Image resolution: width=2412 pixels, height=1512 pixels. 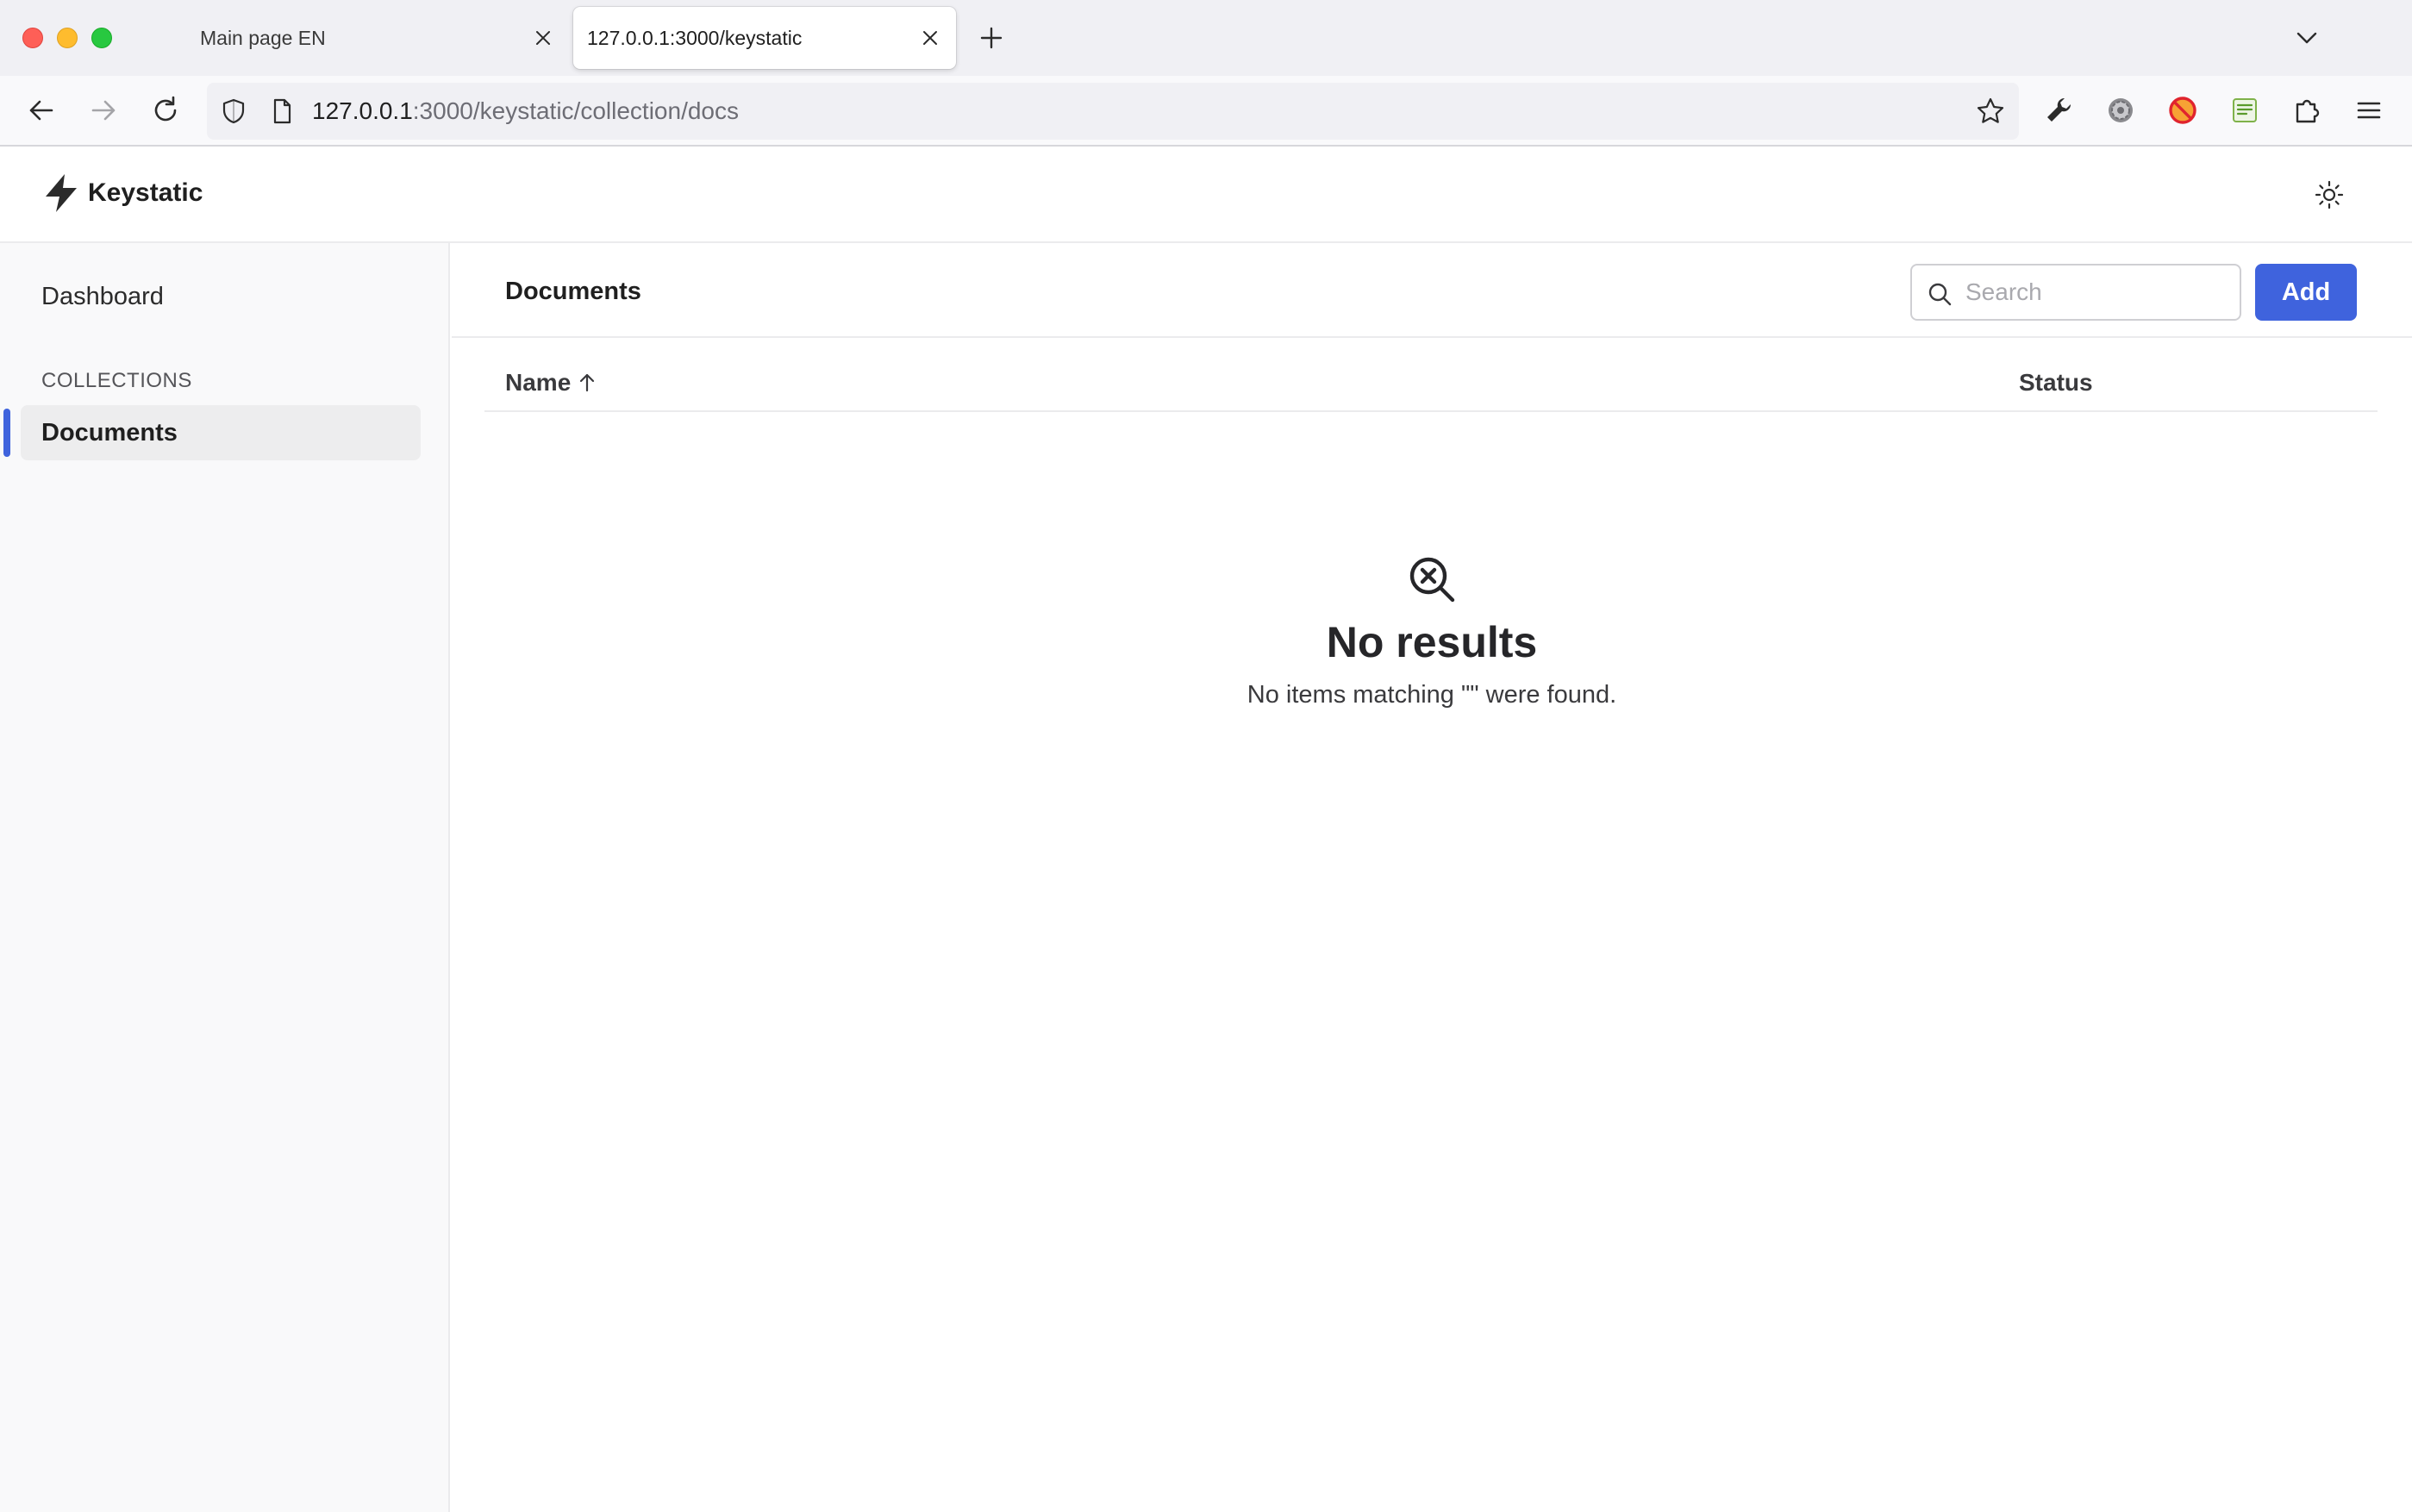 What do you see at coordinates (370, 38) in the screenshot?
I see `browser-tab-main-page: Main page EN` at bounding box center [370, 38].